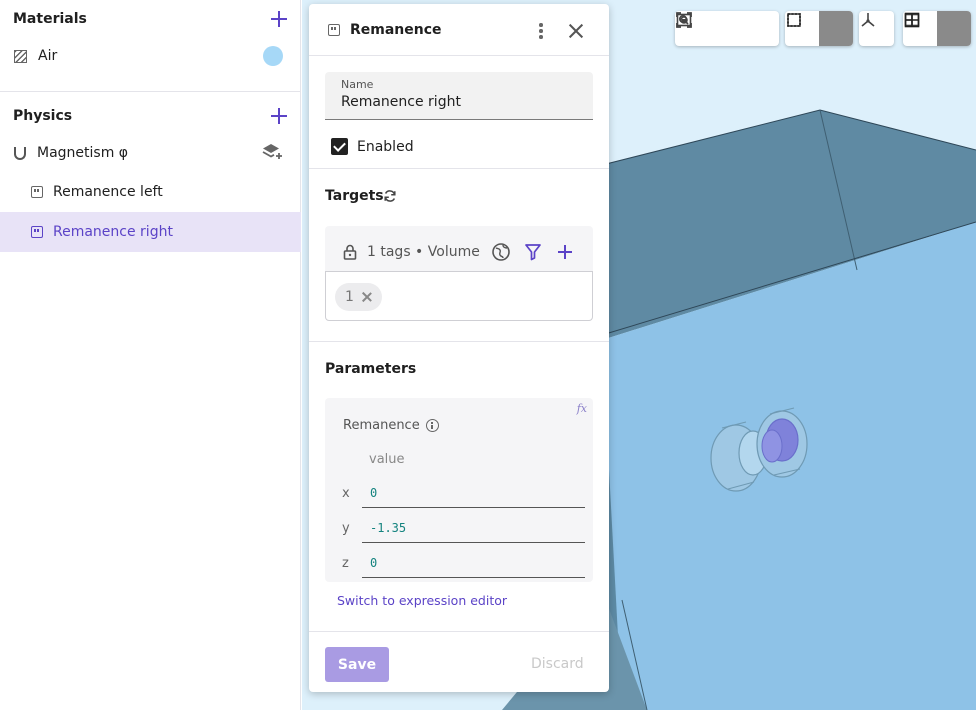  I want to click on target-chip-label: 1, so click(349, 297).